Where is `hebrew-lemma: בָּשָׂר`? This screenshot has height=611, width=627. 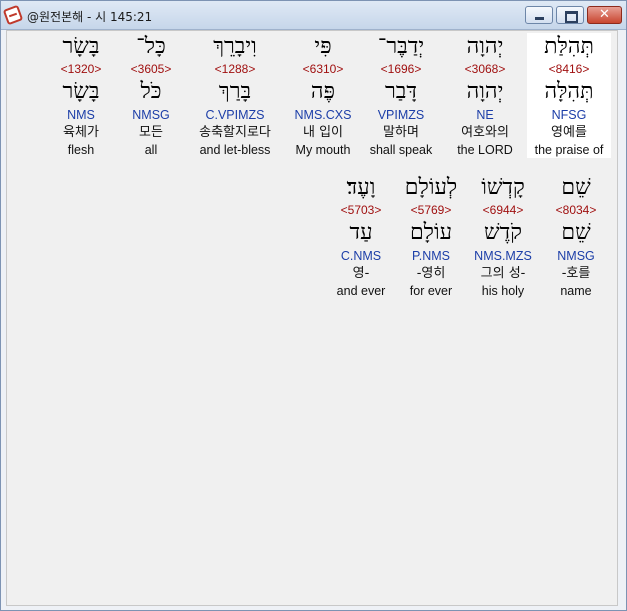 hebrew-lemma: בָּשָׂר is located at coordinates (81, 92).